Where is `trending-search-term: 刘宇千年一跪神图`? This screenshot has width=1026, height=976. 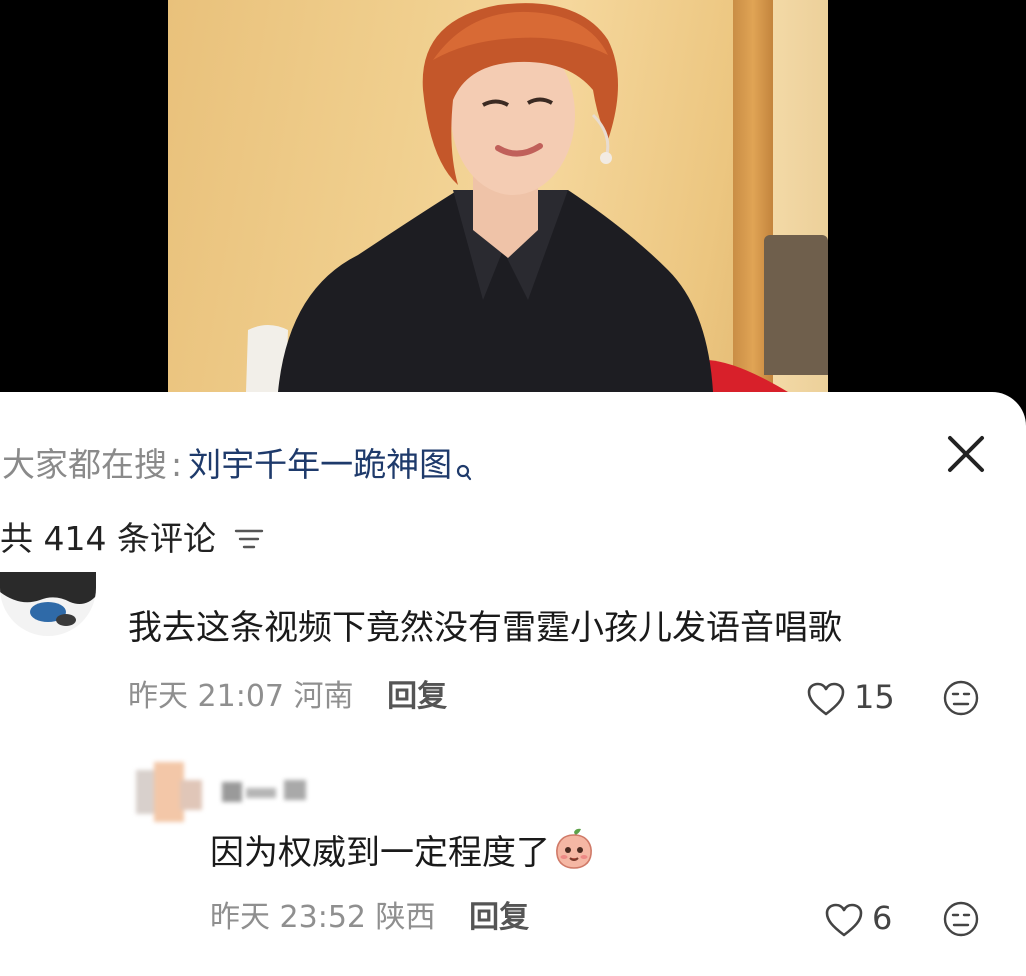 trending-search-term: 刘宇千年一跪神图 is located at coordinates (320, 464).